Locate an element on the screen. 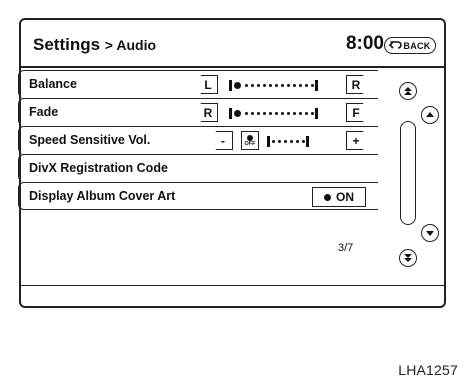  figure-code: LHA1257 is located at coordinates (428, 370).